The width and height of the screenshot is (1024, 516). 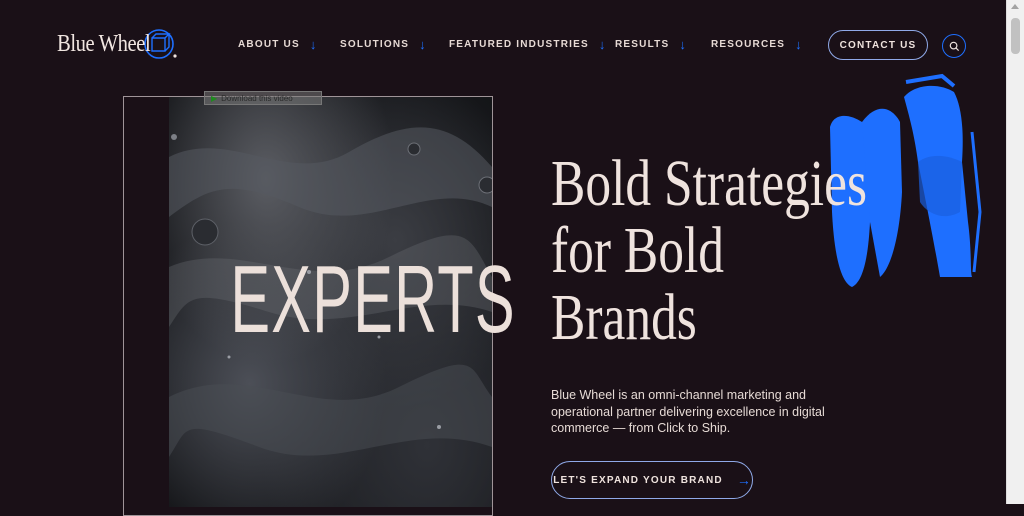 I want to click on page-scrollbar, so click(x=1015, y=252).